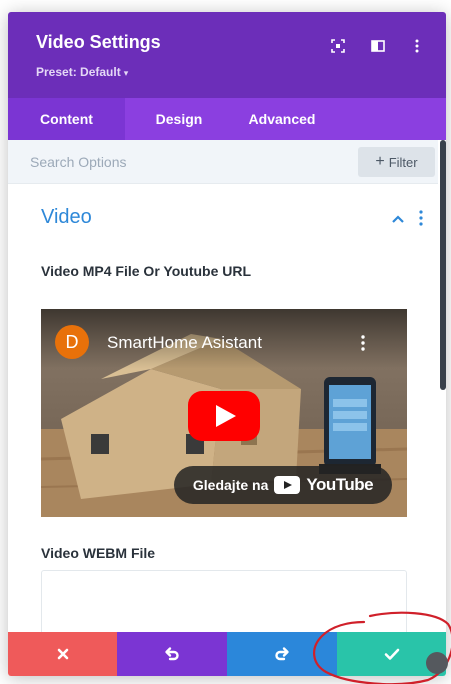  Describe the element at coordinates (98, 42) in the screenshot. I see `modal-title: Video Settings` at that location.